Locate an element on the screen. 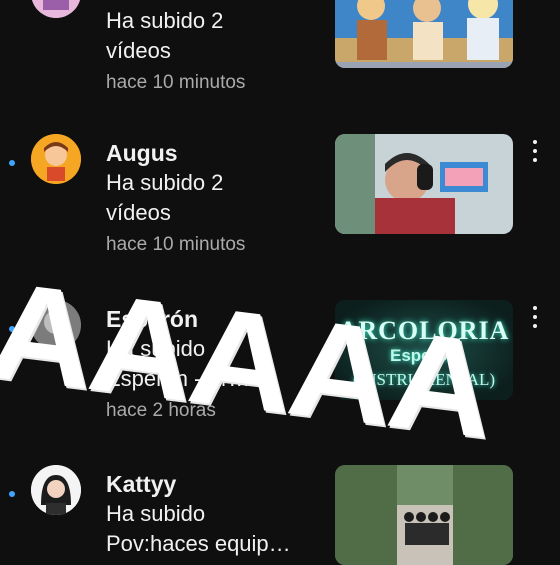 The image size is (560, 565). thumbnail-title: ARCOLORIA is located at coordinates (424, 330).